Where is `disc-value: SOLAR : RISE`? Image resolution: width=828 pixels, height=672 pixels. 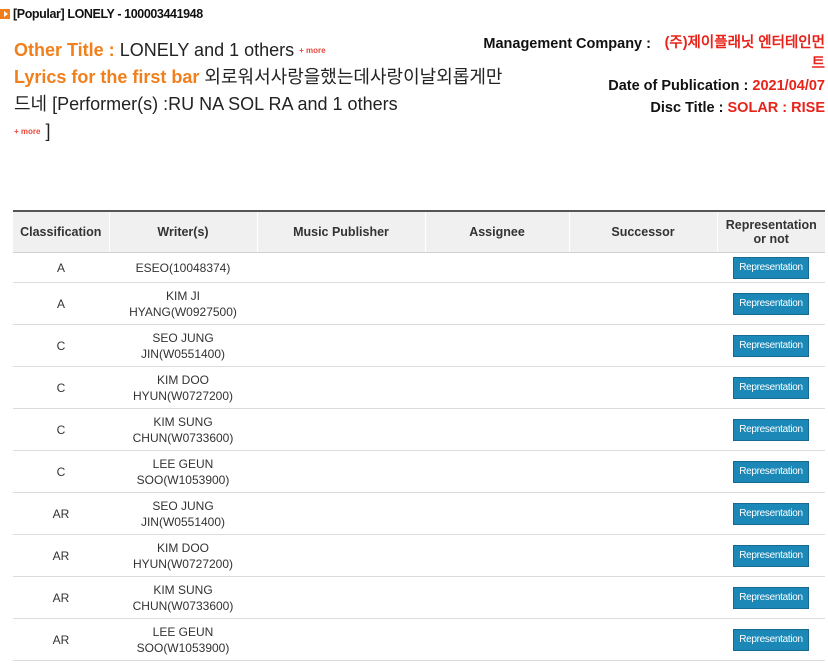
disc-value: SOLAR : RISE is located at coordinates (776, 108).